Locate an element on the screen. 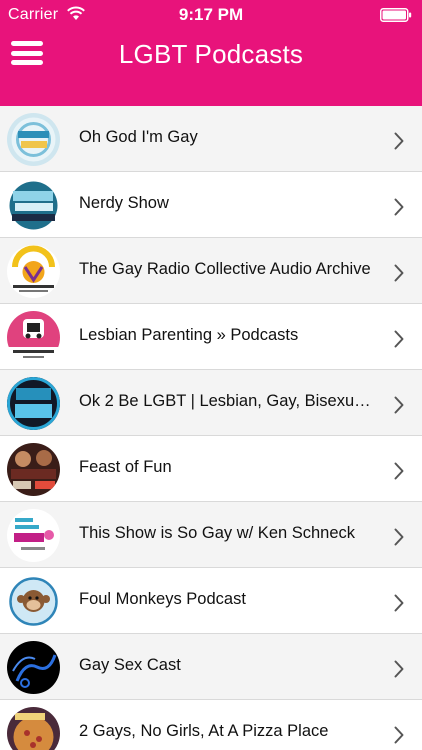 This screenshot has width=422, height=750. page-title: LGBT Podcasts is located at coordinates (211, 54).